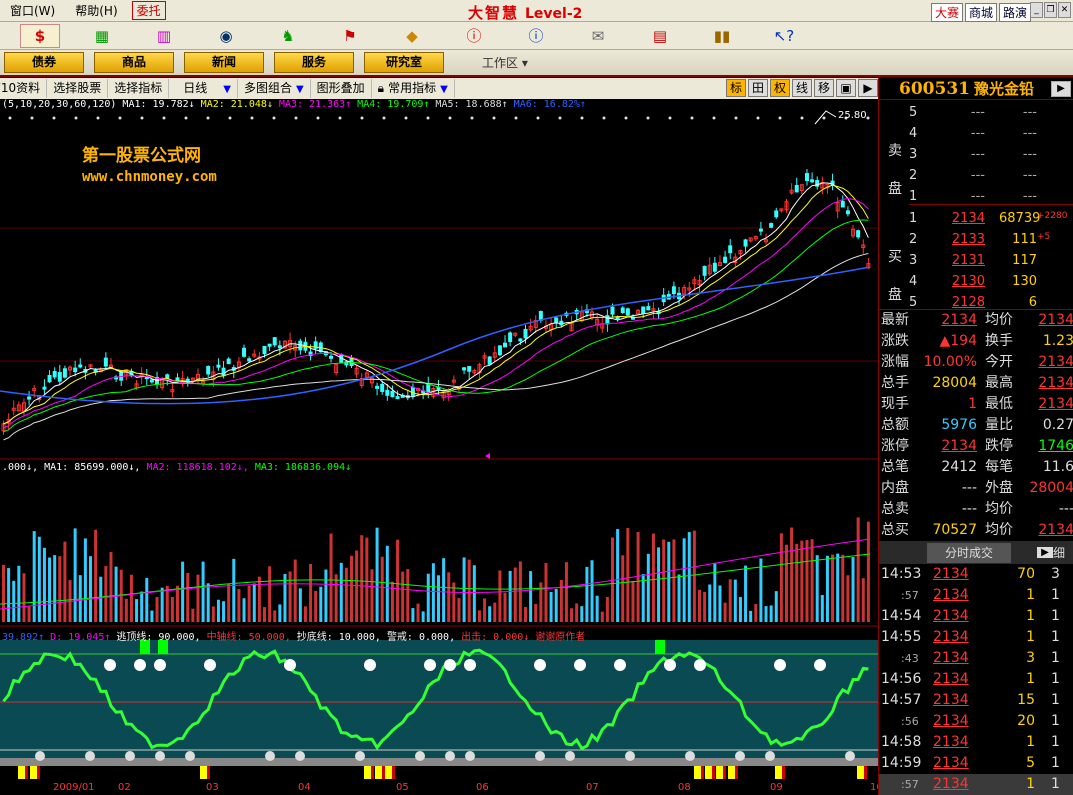  I want to click on mail-icon: ✉, so click(598, 36).